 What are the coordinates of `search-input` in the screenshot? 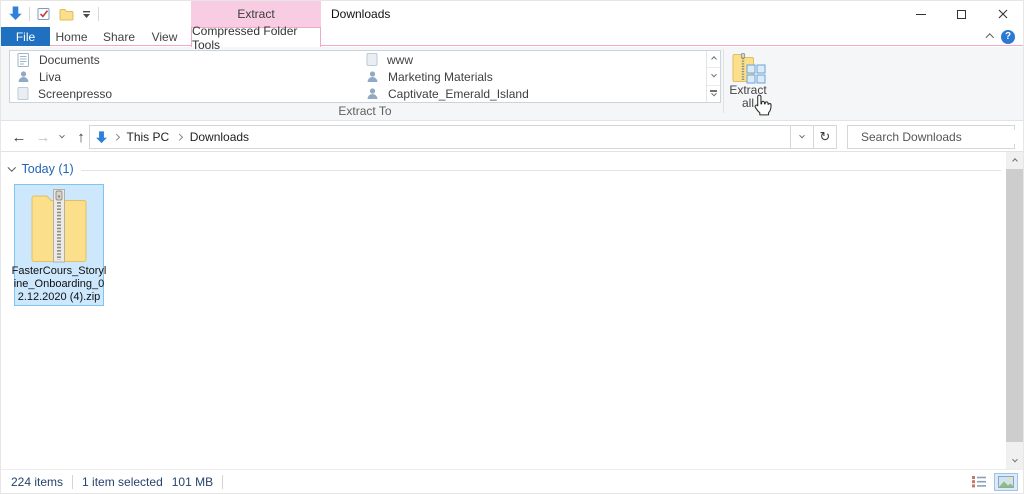 It's located at (938, 137).